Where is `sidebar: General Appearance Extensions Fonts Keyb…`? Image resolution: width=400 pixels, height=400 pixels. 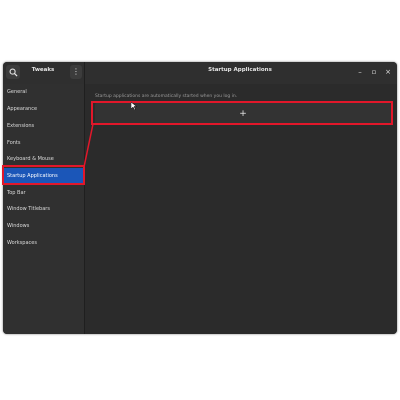
sidebar: General Appearance Extensions Fonts Keyb… is located at coordinates (44, 209).